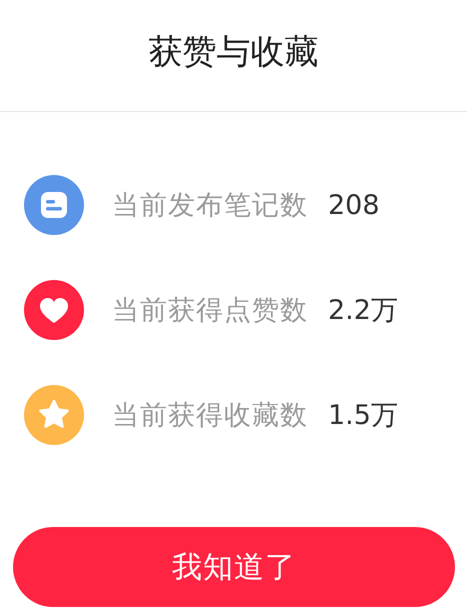  I want to click on stat-value: 208, so click(354, 205).